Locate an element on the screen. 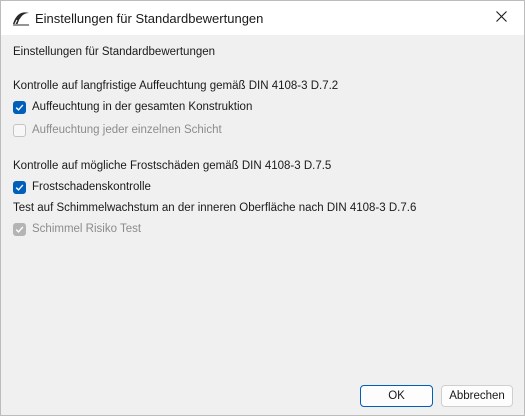 Image resolution: width=525 pixels, height=416 pixels. checkbox-label-each-layer: Auffeuchtung jeder einzelnen Schicht is located at coordinates (127, 130).